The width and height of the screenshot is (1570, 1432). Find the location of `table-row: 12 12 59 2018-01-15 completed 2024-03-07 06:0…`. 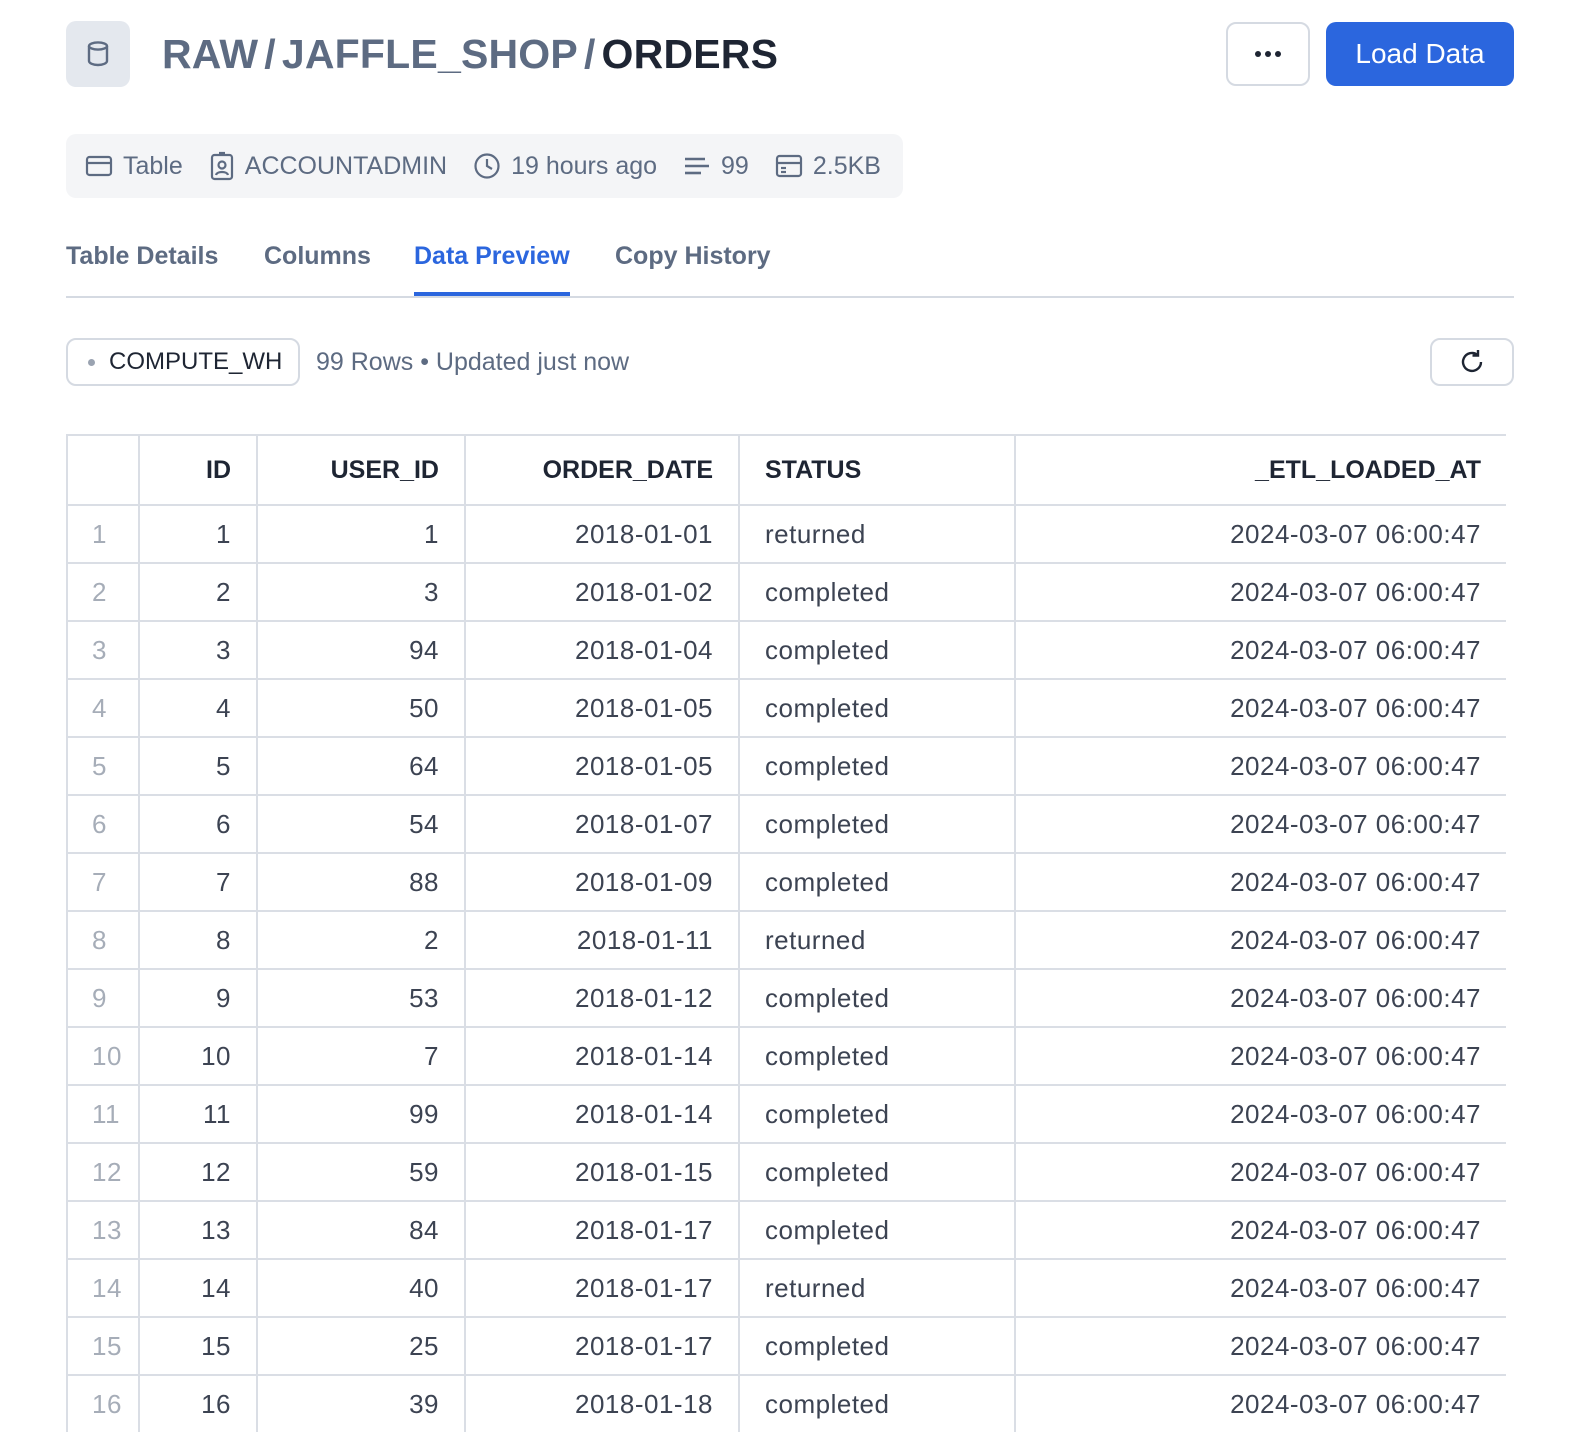

table-row: 12 12 59 2018-01-15 completed 2024-03-07 06:0… is located at coordinates (786, 1172).